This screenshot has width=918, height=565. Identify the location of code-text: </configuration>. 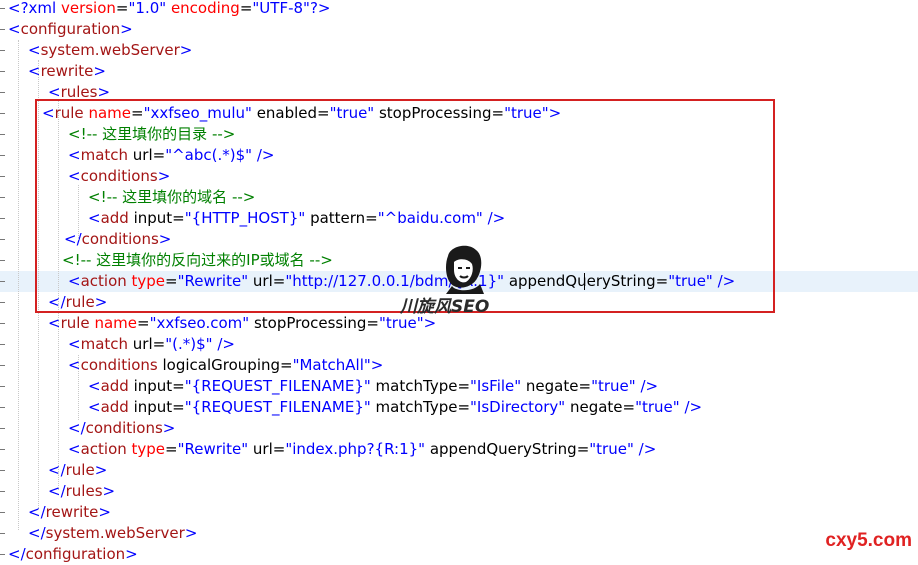
(73, 554).